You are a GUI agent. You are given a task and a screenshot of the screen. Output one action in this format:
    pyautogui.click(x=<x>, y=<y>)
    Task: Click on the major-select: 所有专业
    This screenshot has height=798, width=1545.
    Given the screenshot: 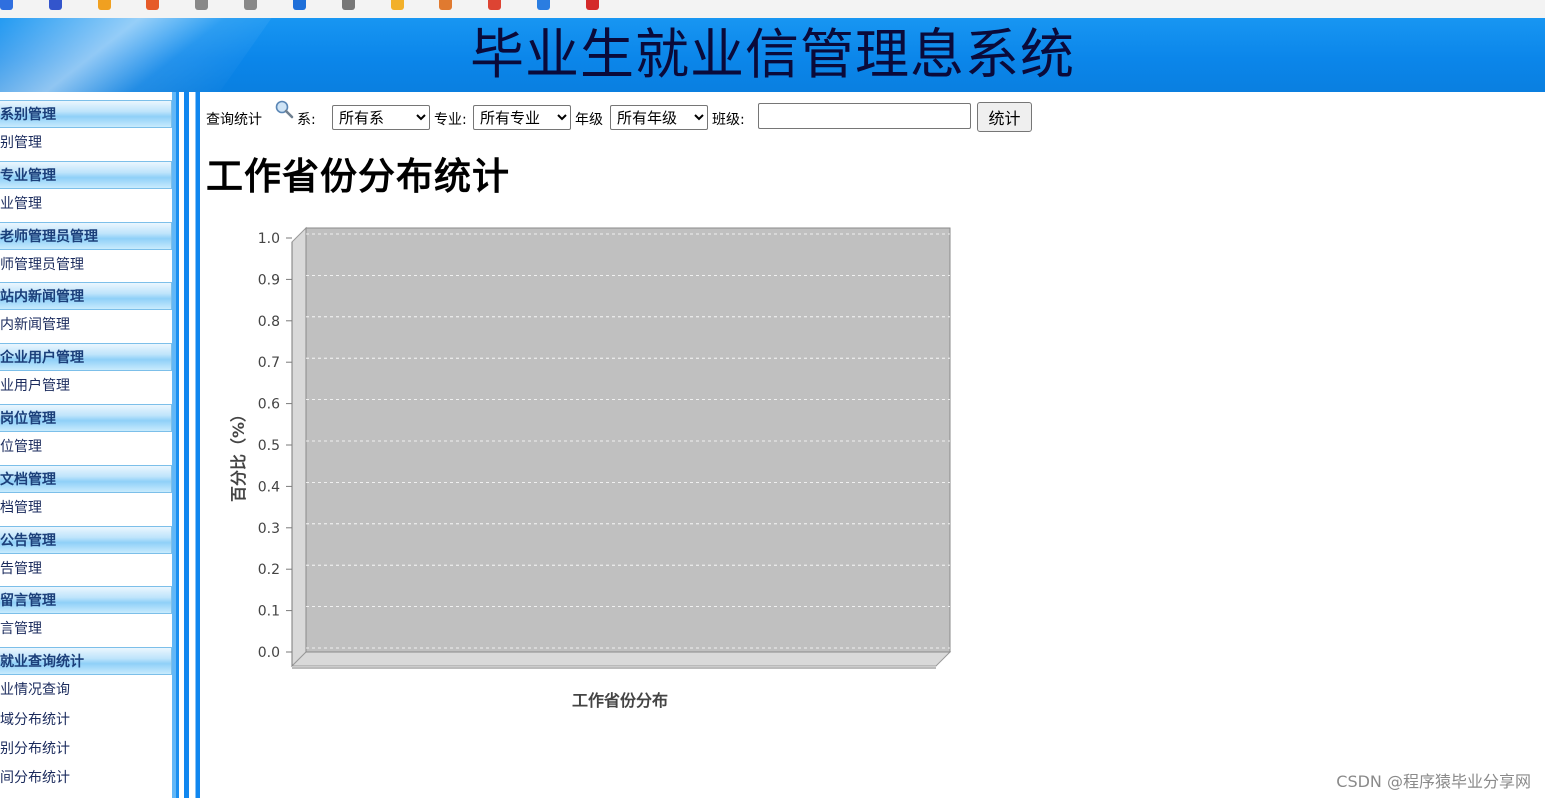 What is the action you would take?
    pyautogui.click(x=522, y=117)
    